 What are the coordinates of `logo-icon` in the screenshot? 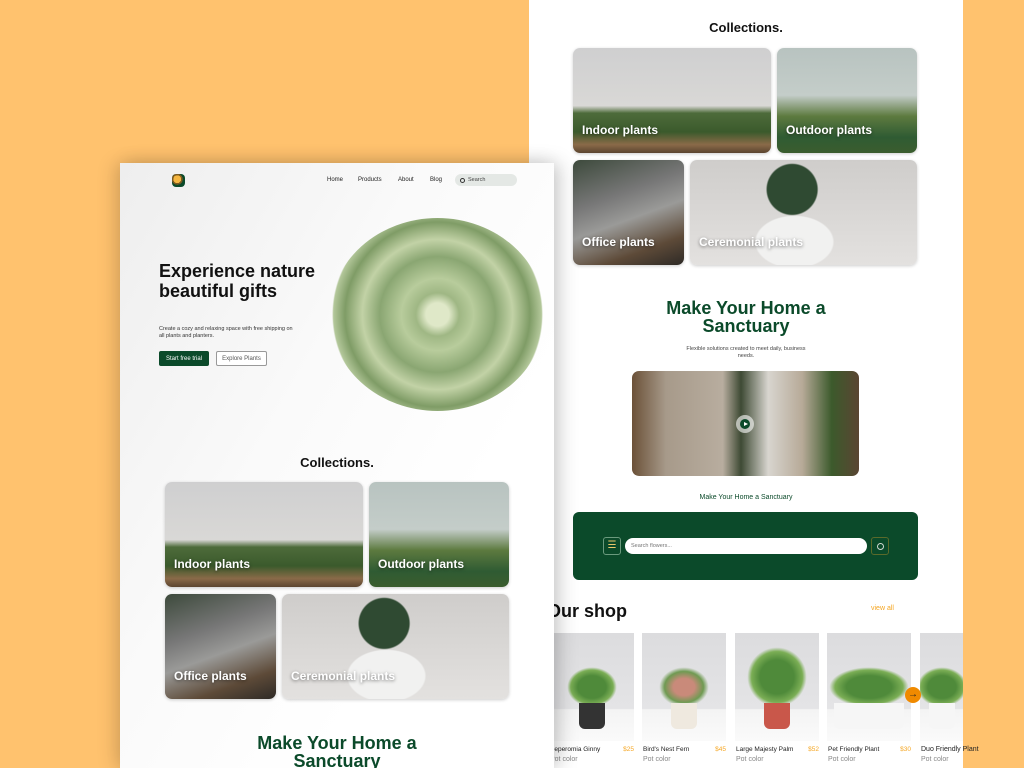 It's located at (178, 180).